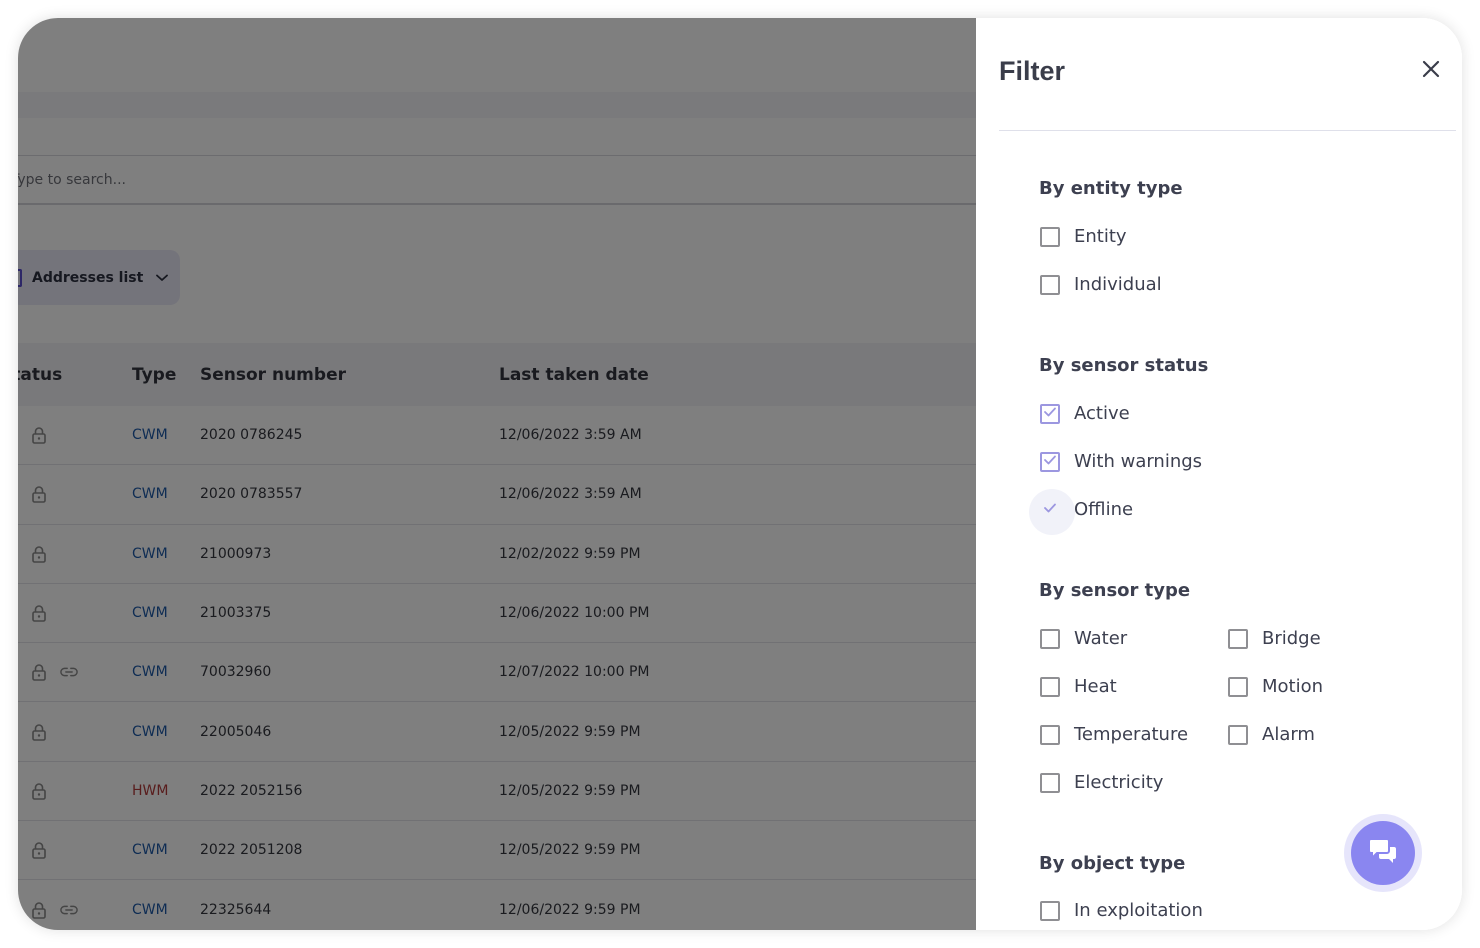 The image size is (1480, 948). I want to click on checkbox-temperature, so click(1050, 734).